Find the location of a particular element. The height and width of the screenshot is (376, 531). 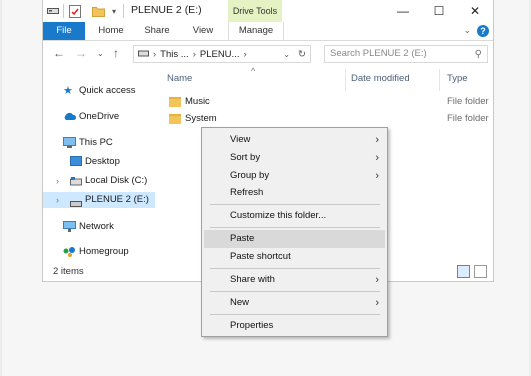

drive-tools-context-tab: Drive Tools is located at coordinates (255, 11).